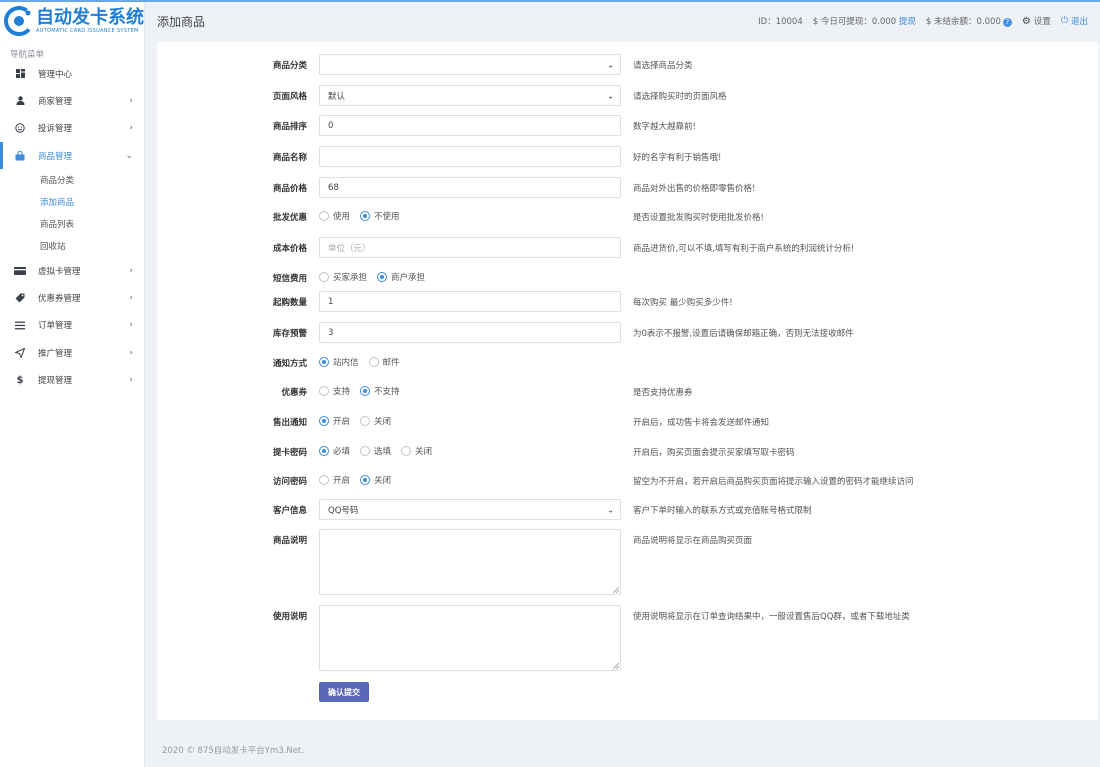  I want to click on access-password-option-off: 关闭, so click(375, 480).